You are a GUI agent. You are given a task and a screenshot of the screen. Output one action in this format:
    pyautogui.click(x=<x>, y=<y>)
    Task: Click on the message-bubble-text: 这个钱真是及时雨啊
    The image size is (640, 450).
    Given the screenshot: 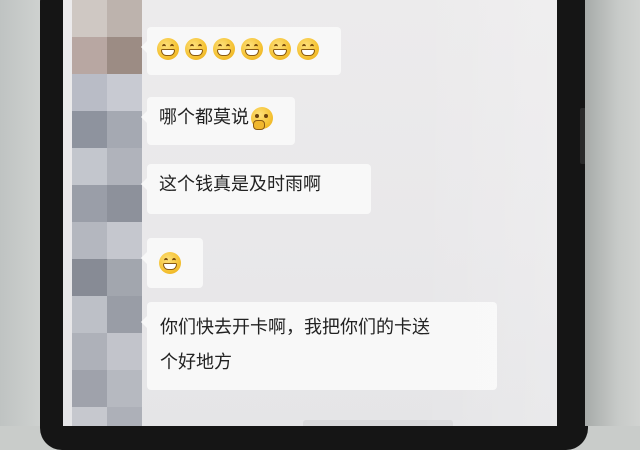 What is the action you would take?
    pyautogui.click(x=256, y=189)
    